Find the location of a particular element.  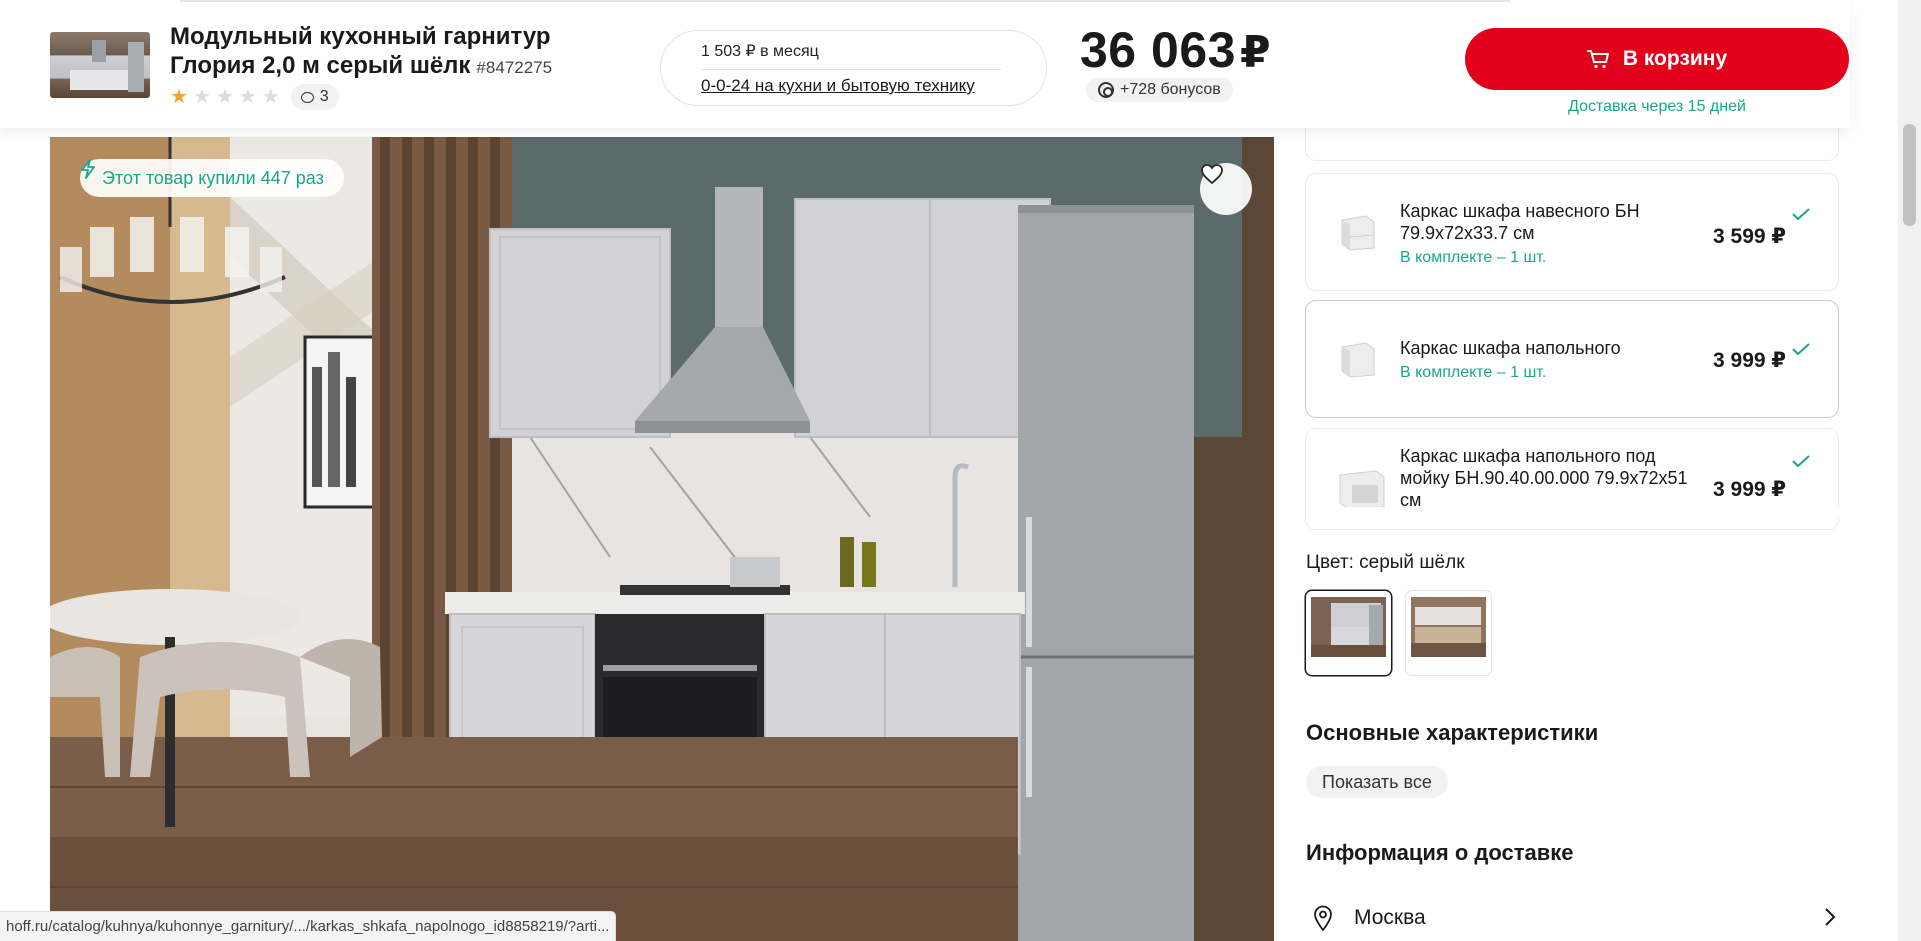

bonus-text: +728 бонусов is located at coordinates (1170, 89).